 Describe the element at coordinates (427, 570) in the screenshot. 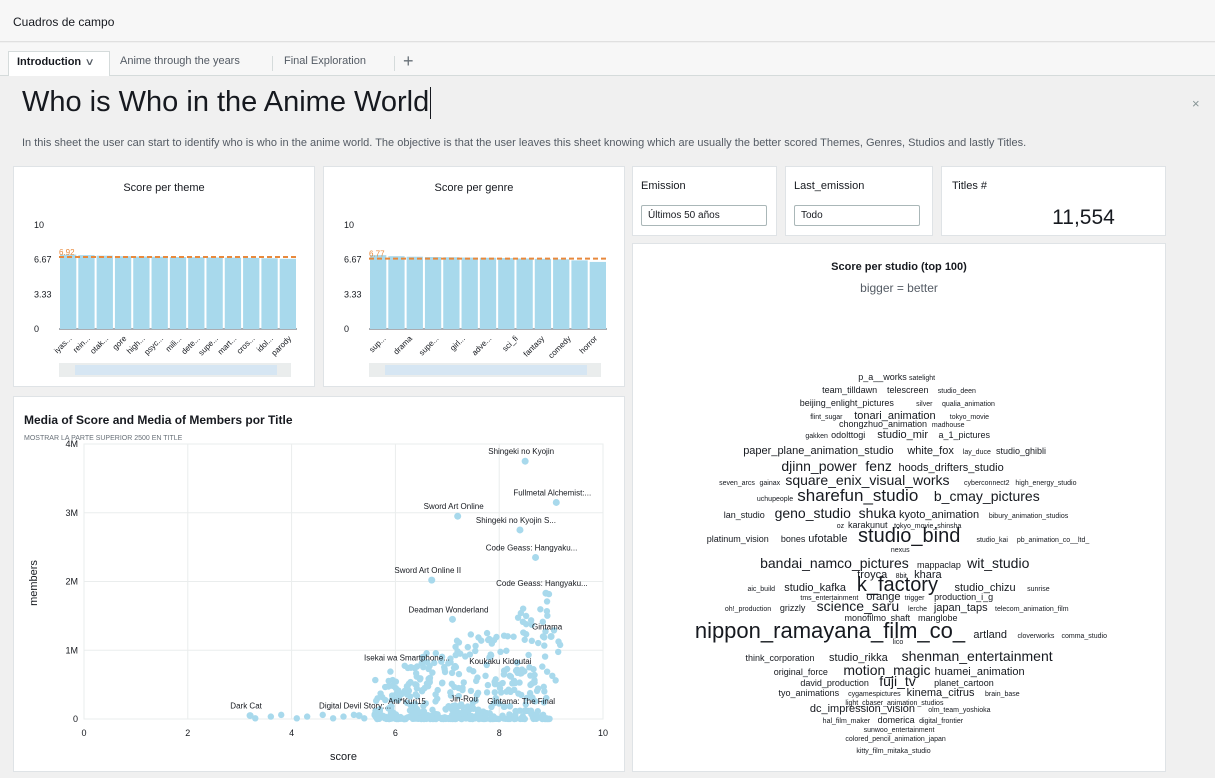

I see `point-label: Sword Art Online II` at that location.